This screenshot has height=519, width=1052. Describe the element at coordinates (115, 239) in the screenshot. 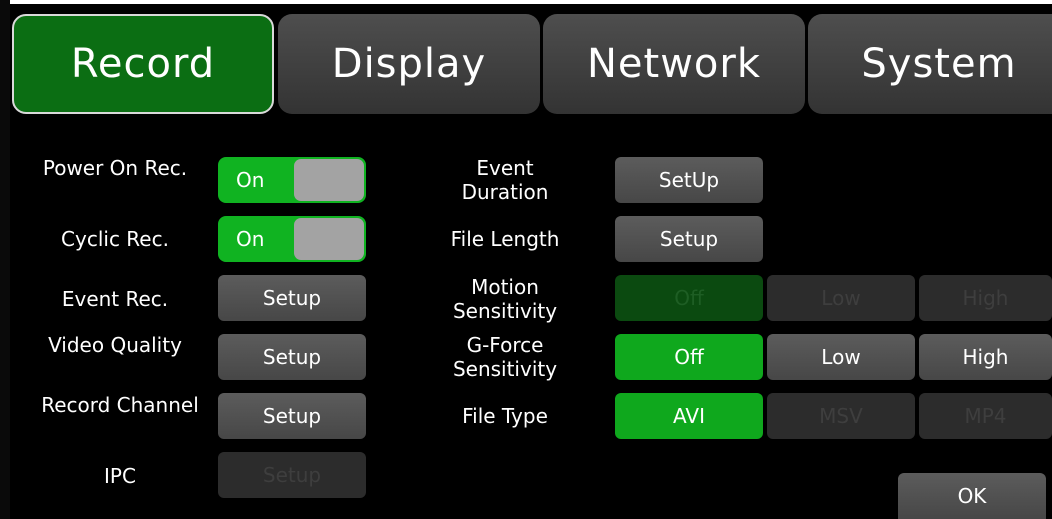

I see `cyclic-rec-label: Cyclic Rec.` at that location.